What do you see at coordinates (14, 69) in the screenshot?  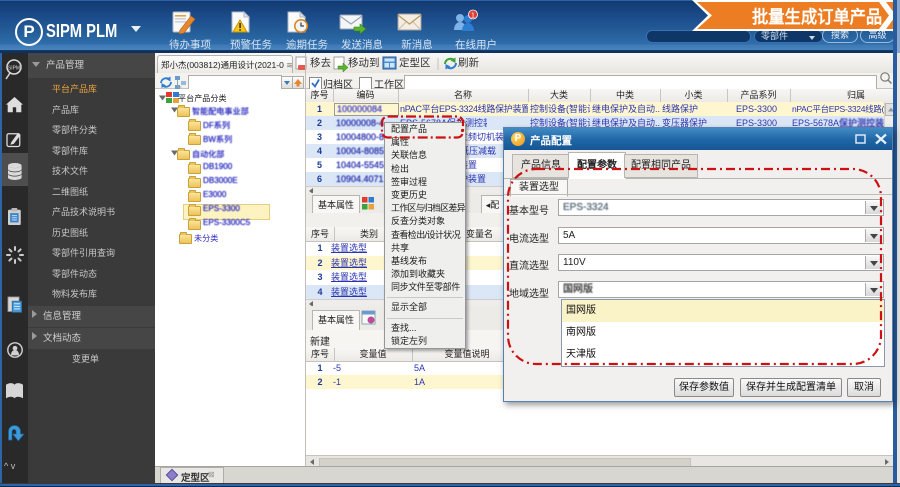 I see `svg-text: SIPM` at bounding box center [14, 69].